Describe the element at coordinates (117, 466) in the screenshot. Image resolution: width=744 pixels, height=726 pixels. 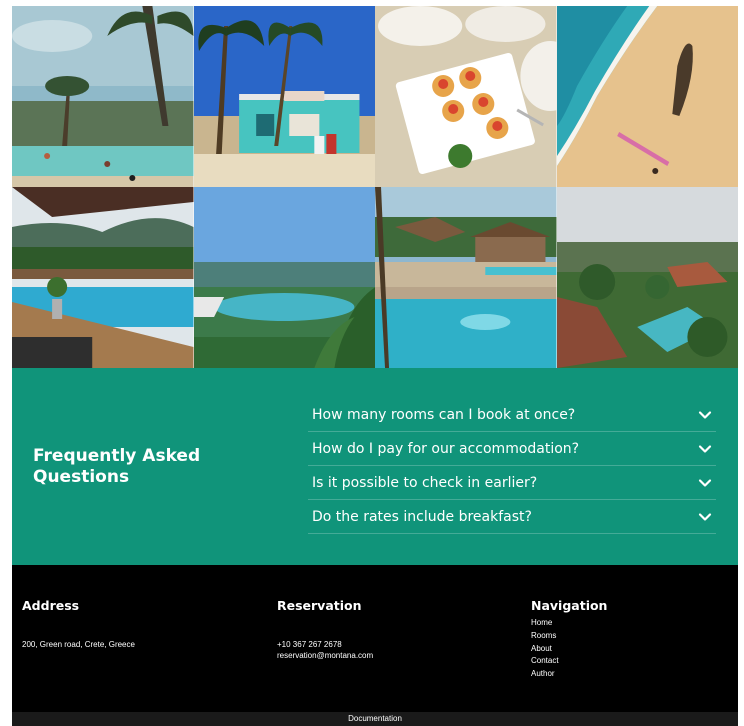
I see `faq-title: Frequently Asked Questions` at that location.